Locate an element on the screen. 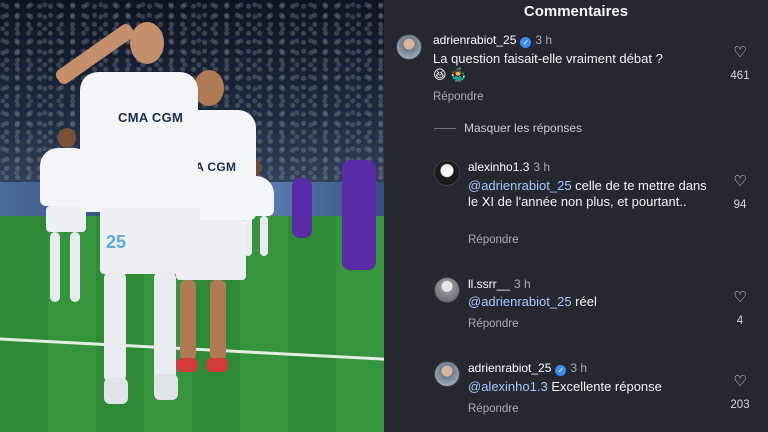 This screenshot has height=432, width=768. like-count: 203 is located at coordinates (740, 405).